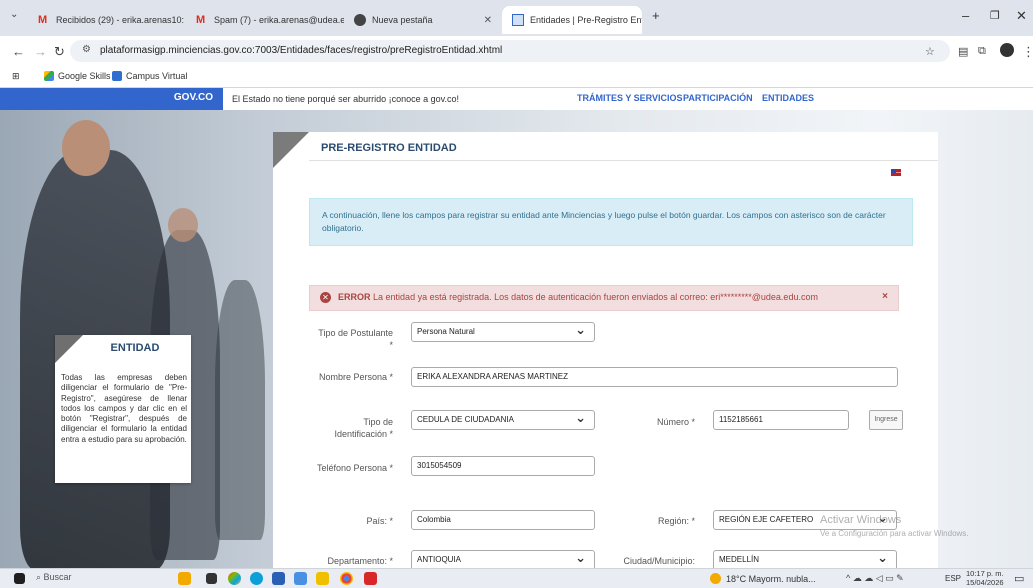  I want to click on ciudad-select: MEDELLÍN, so click(805, 559).